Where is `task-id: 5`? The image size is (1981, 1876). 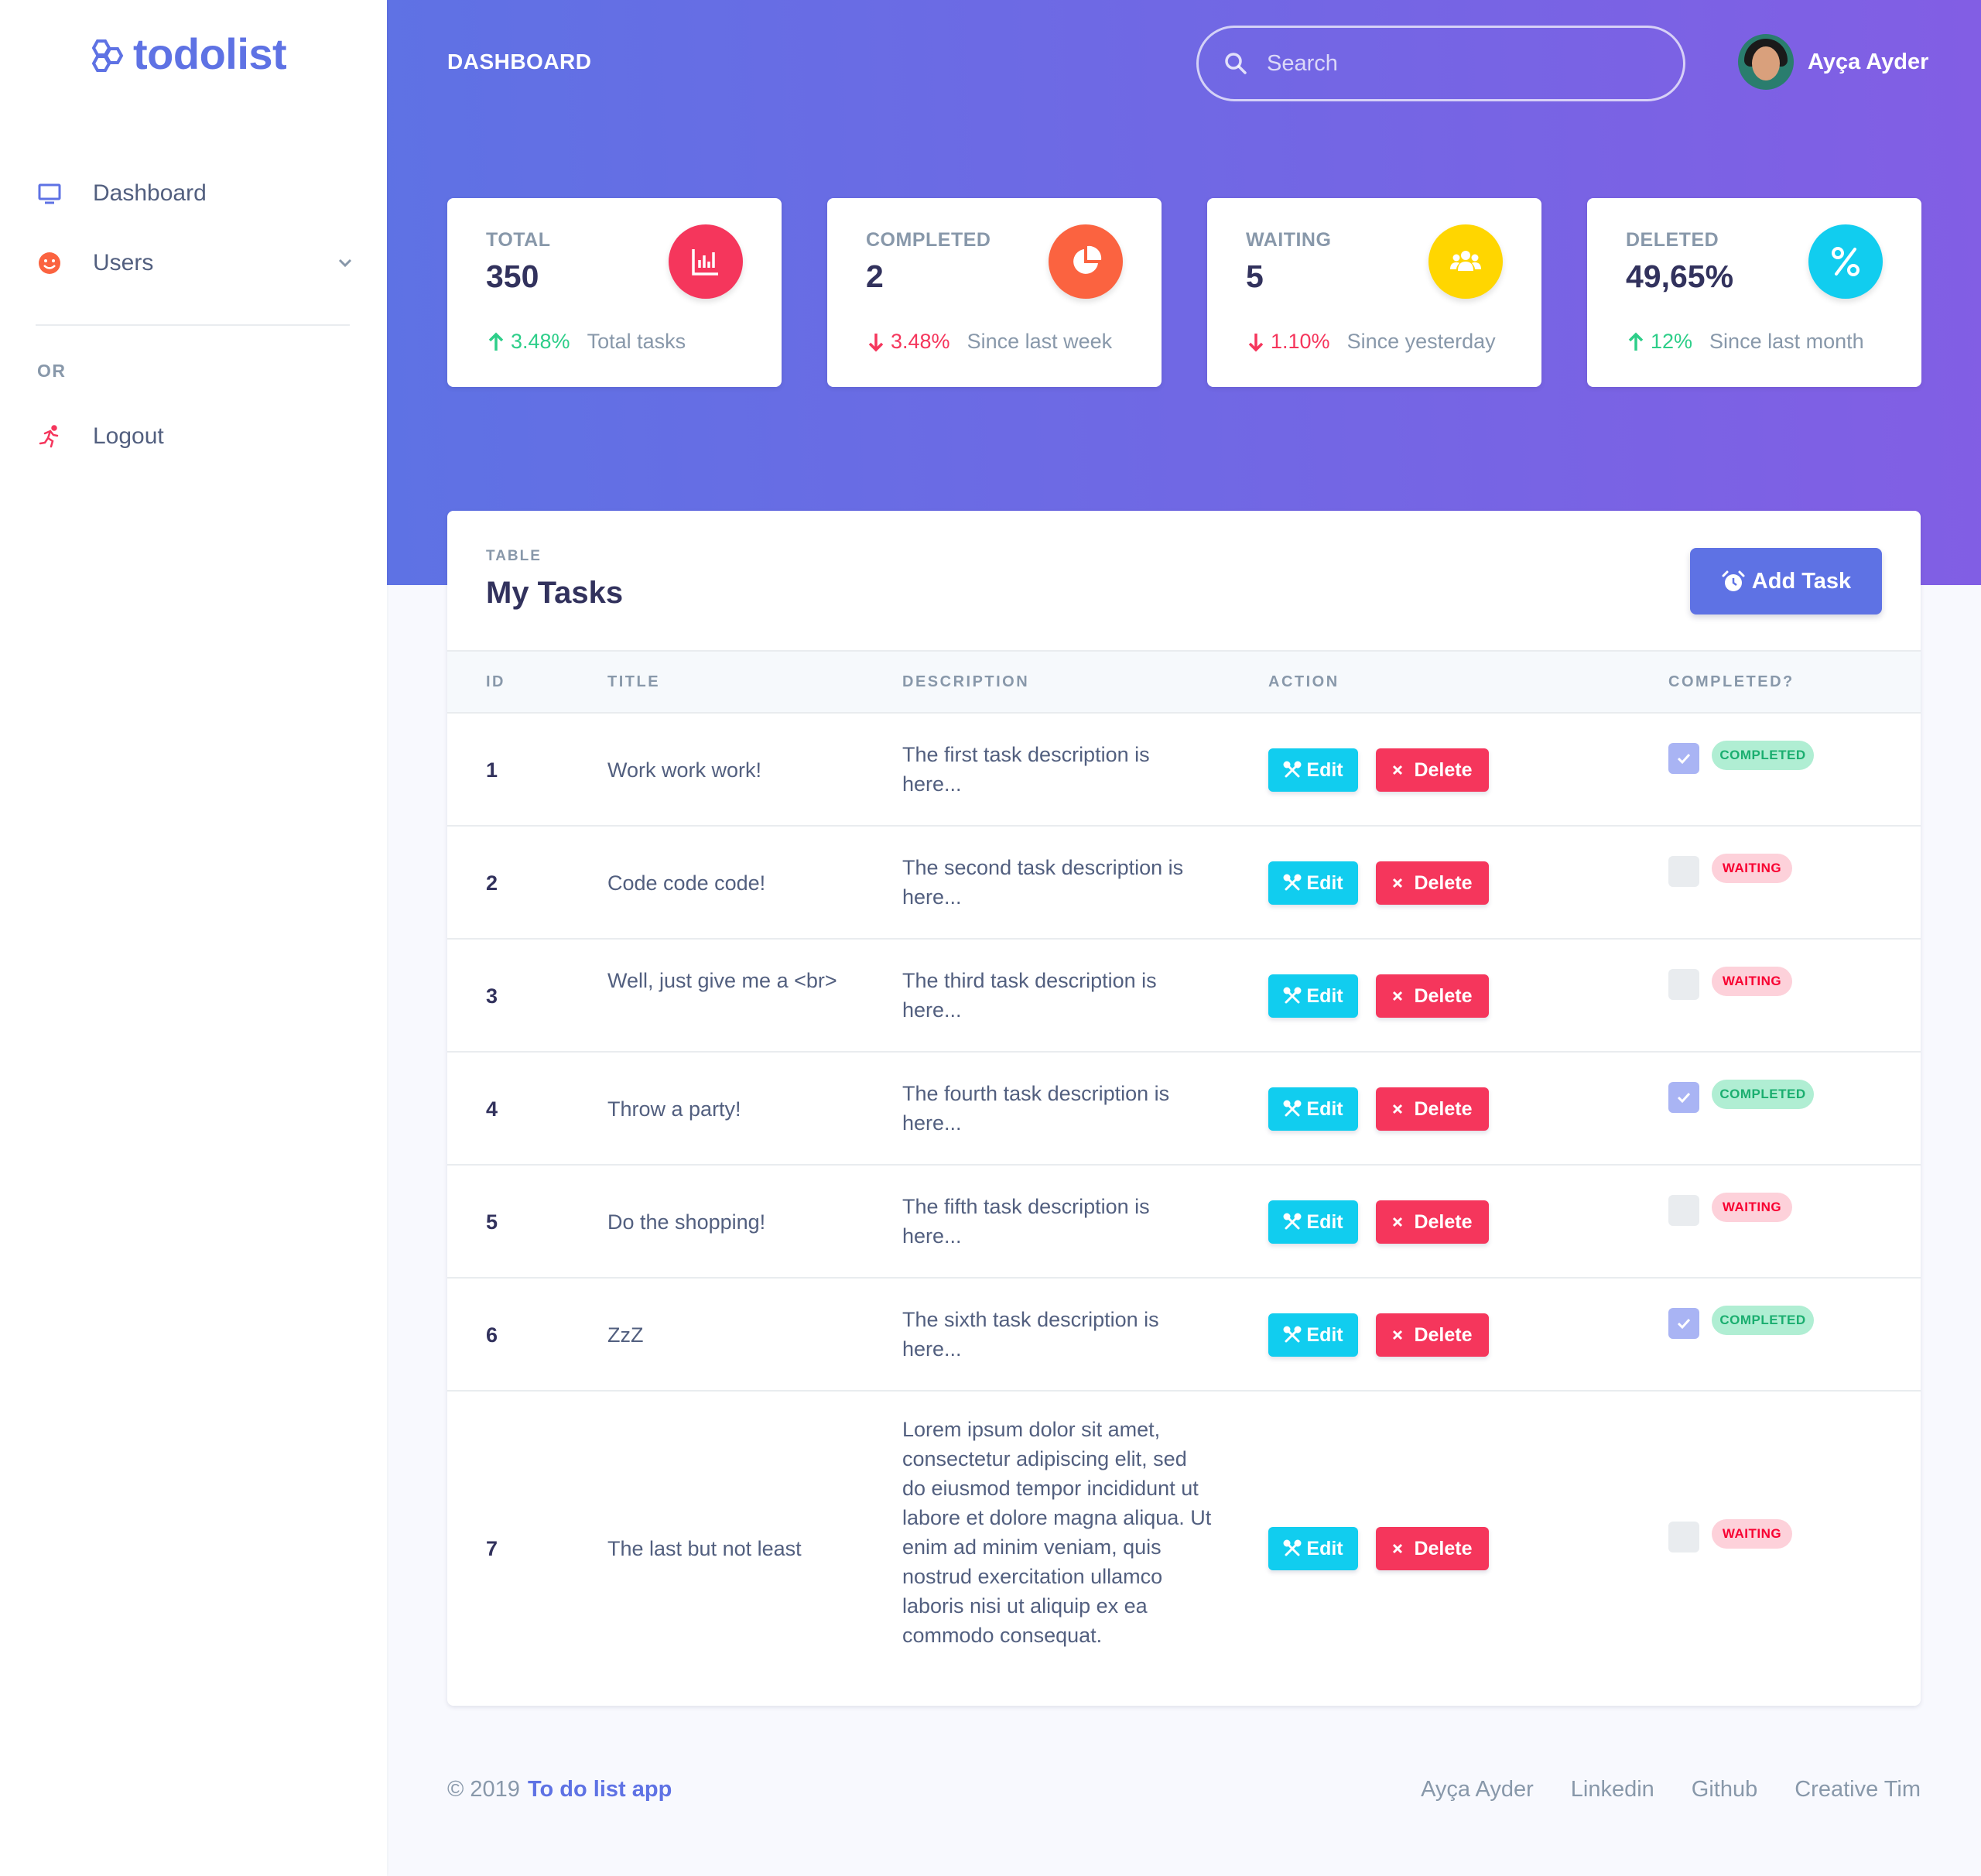
task-id: 5 is located at coordinates (492, 1222).